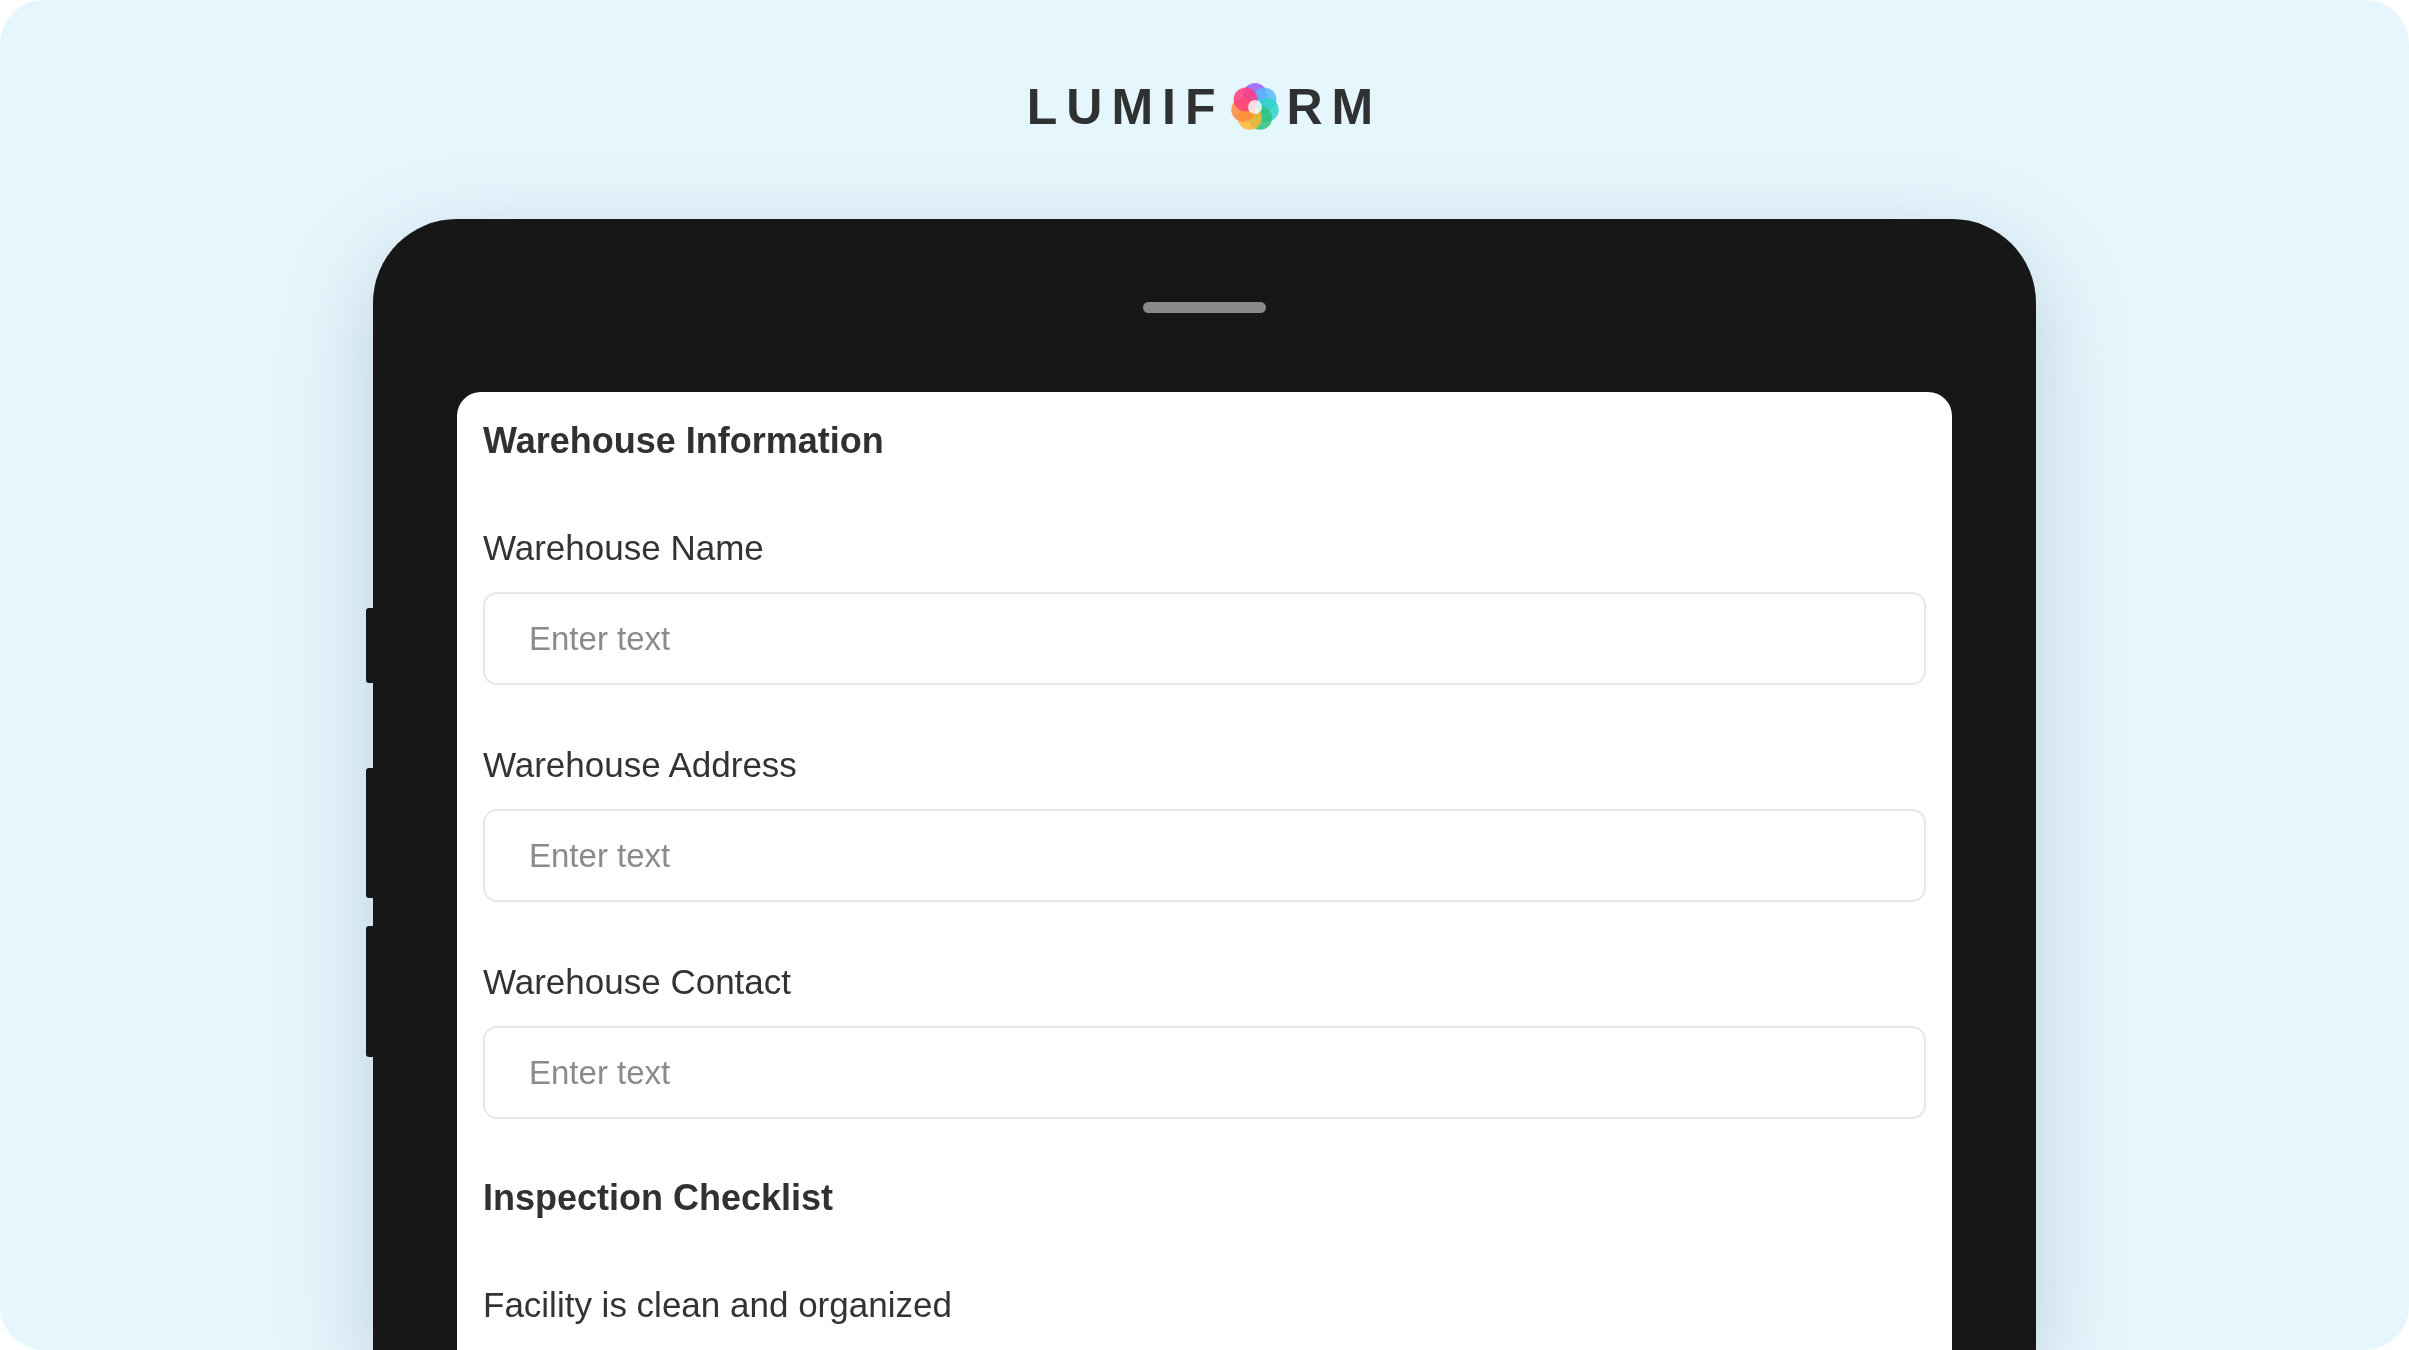 Image resolution: width=2409 pixels, height=1350 pixels. What do you see at coordinates (1334, 106) in the screenshot?
I see `logo-text: RM` at bounding box center [1334, 106].